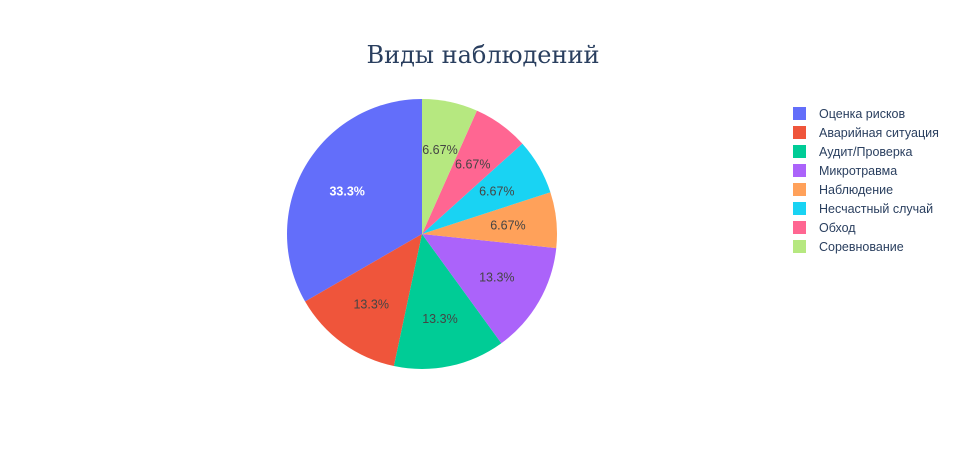 The image size is (966, 450). I want to click on legend-label: Оценка рисков, so click(862, 114).